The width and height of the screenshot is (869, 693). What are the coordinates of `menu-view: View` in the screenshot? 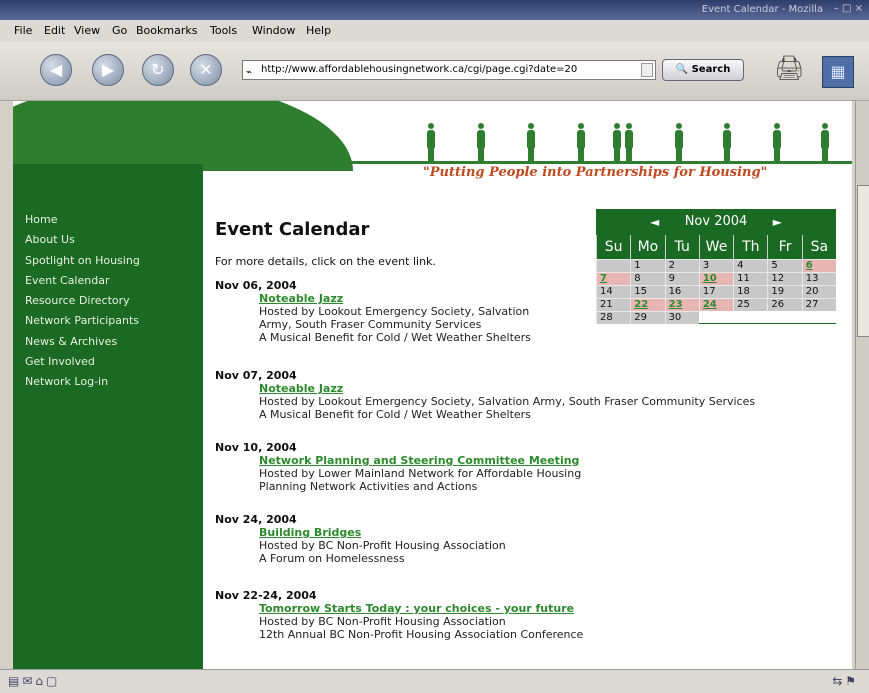 It's located at (87, 30).